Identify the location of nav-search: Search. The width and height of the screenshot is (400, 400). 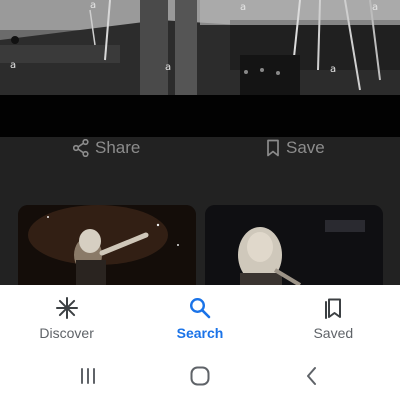
(199, 320).